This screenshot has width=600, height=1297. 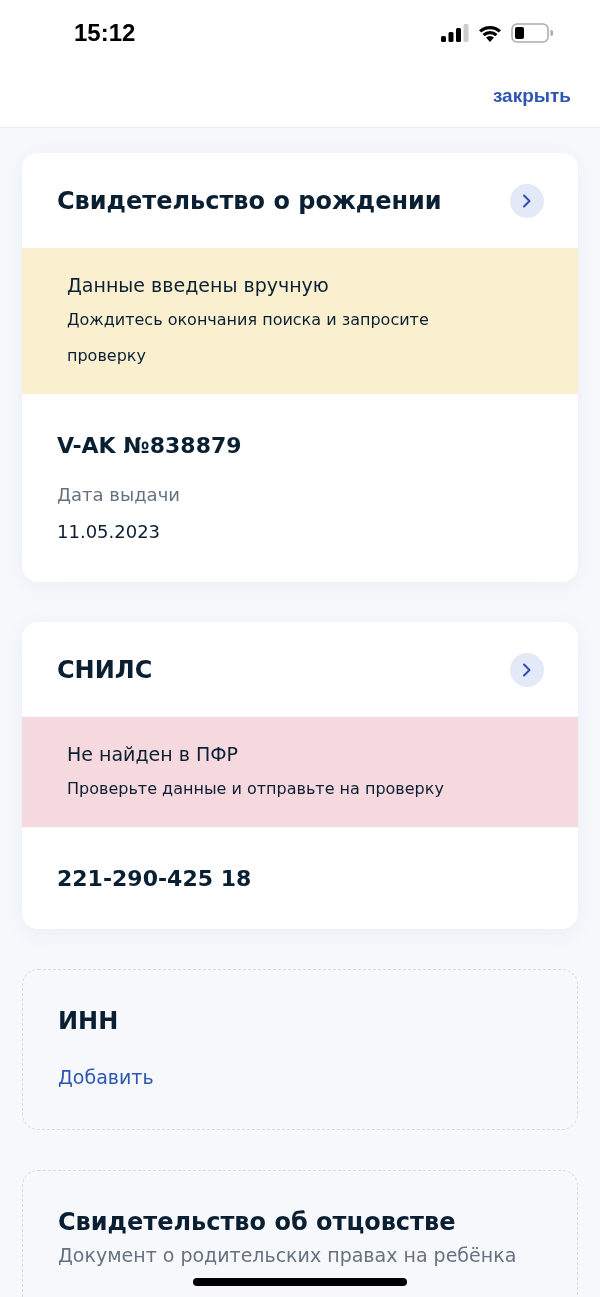 What do you see at coordinates (155, 879) in the screenshot?
I see `document-number: 221-290-425 18` at bounding box center [155, 879].